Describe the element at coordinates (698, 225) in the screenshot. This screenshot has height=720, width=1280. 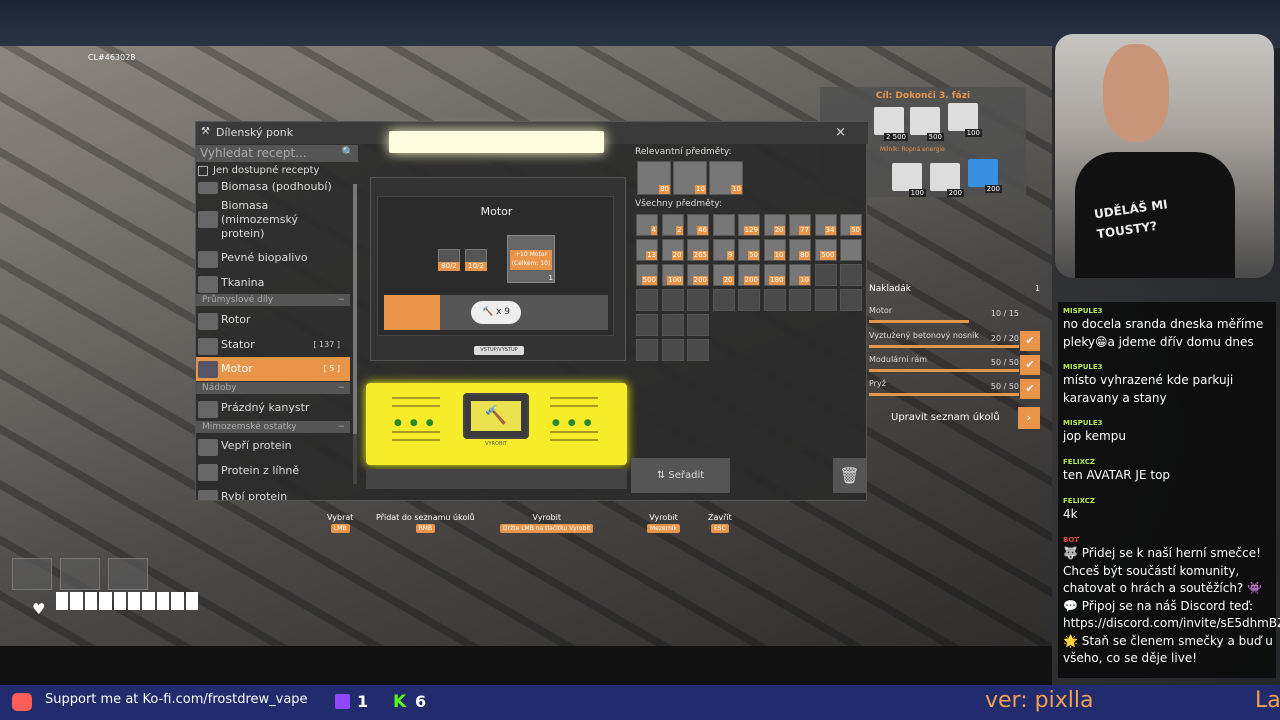
I see `inventory-slot: 46` at that location.